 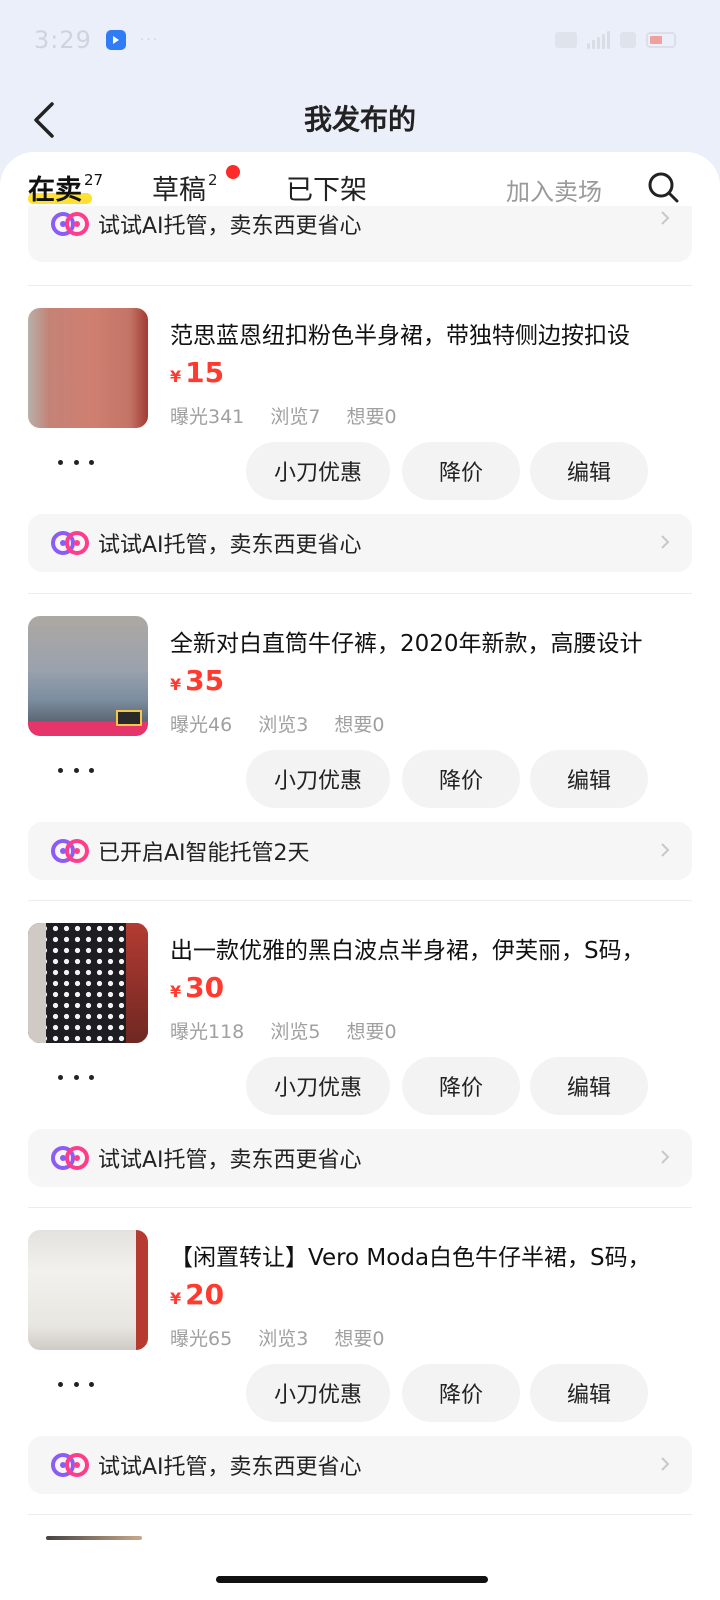 I want to click on item-price: ¥35, so click(x=197, y=680).